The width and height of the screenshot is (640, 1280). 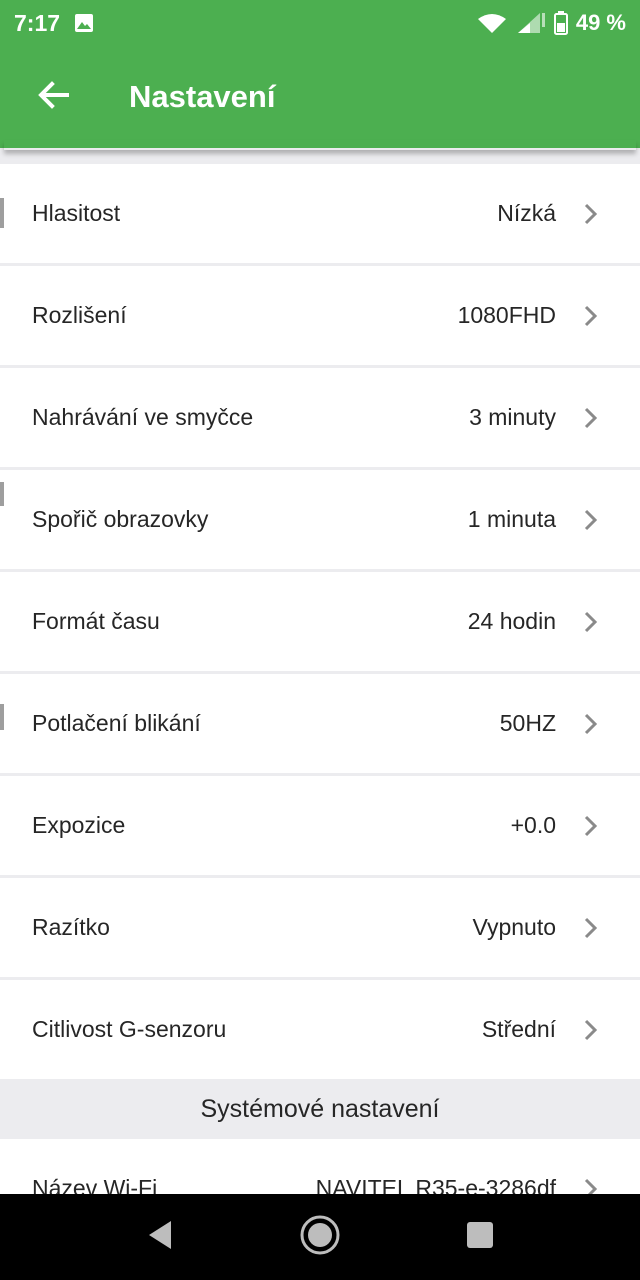 What do you see at coordinates (320, 145) in the screenshot?
I see `app-bar-shadow` at bounding box center [320, 145].